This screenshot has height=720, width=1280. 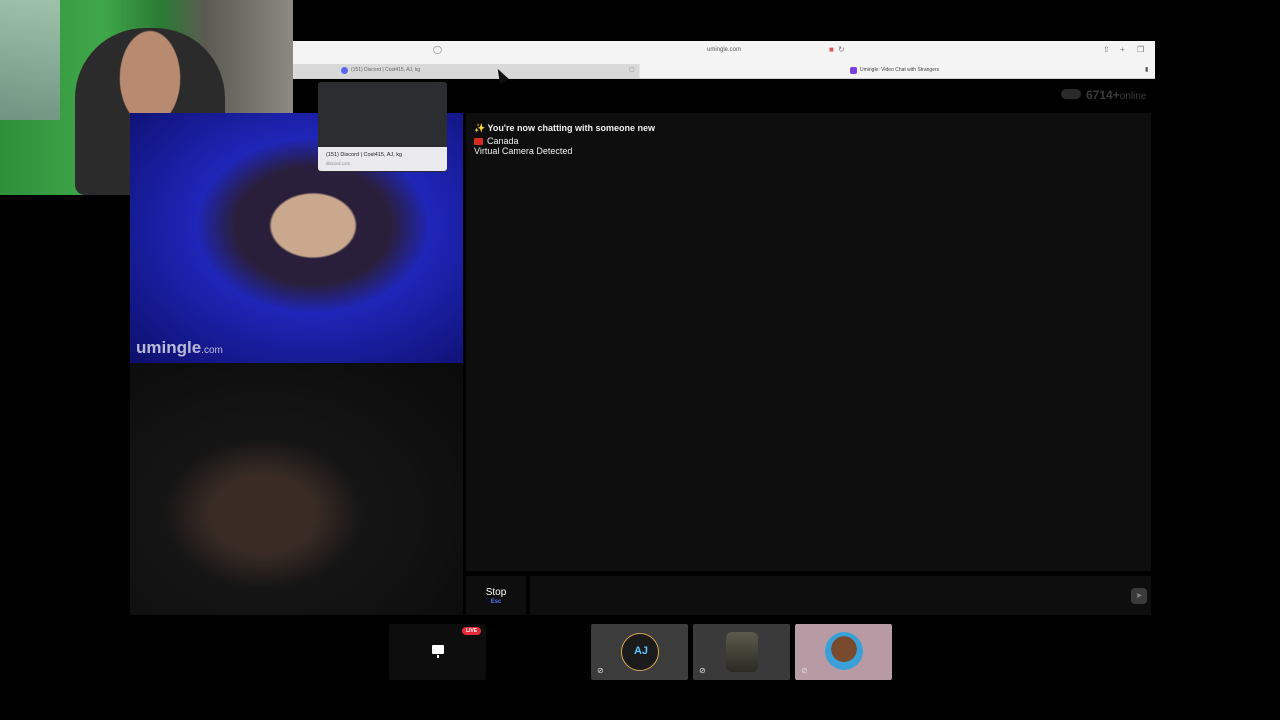 What do you see at coordinates (1133, 96) in the screenshot?
I see `online-count-label: online` at bounding box center [1133, 96].